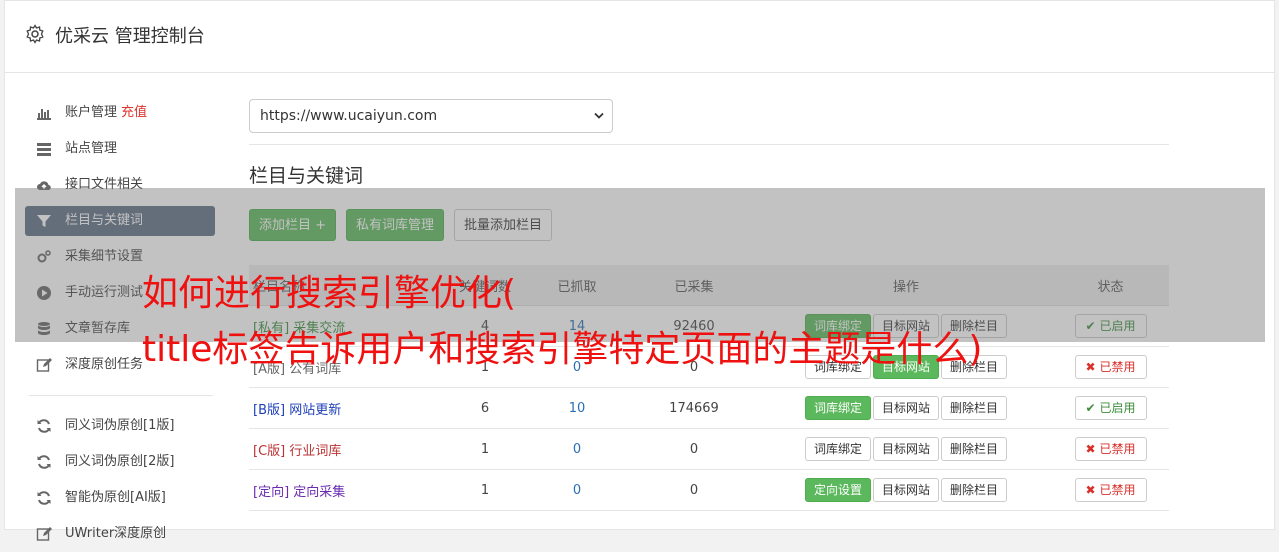 The height and width of the screenshot is (552, 1279). I want to click on sidebar-item-uwriter: UWriter深度原创, so click(120, 534).